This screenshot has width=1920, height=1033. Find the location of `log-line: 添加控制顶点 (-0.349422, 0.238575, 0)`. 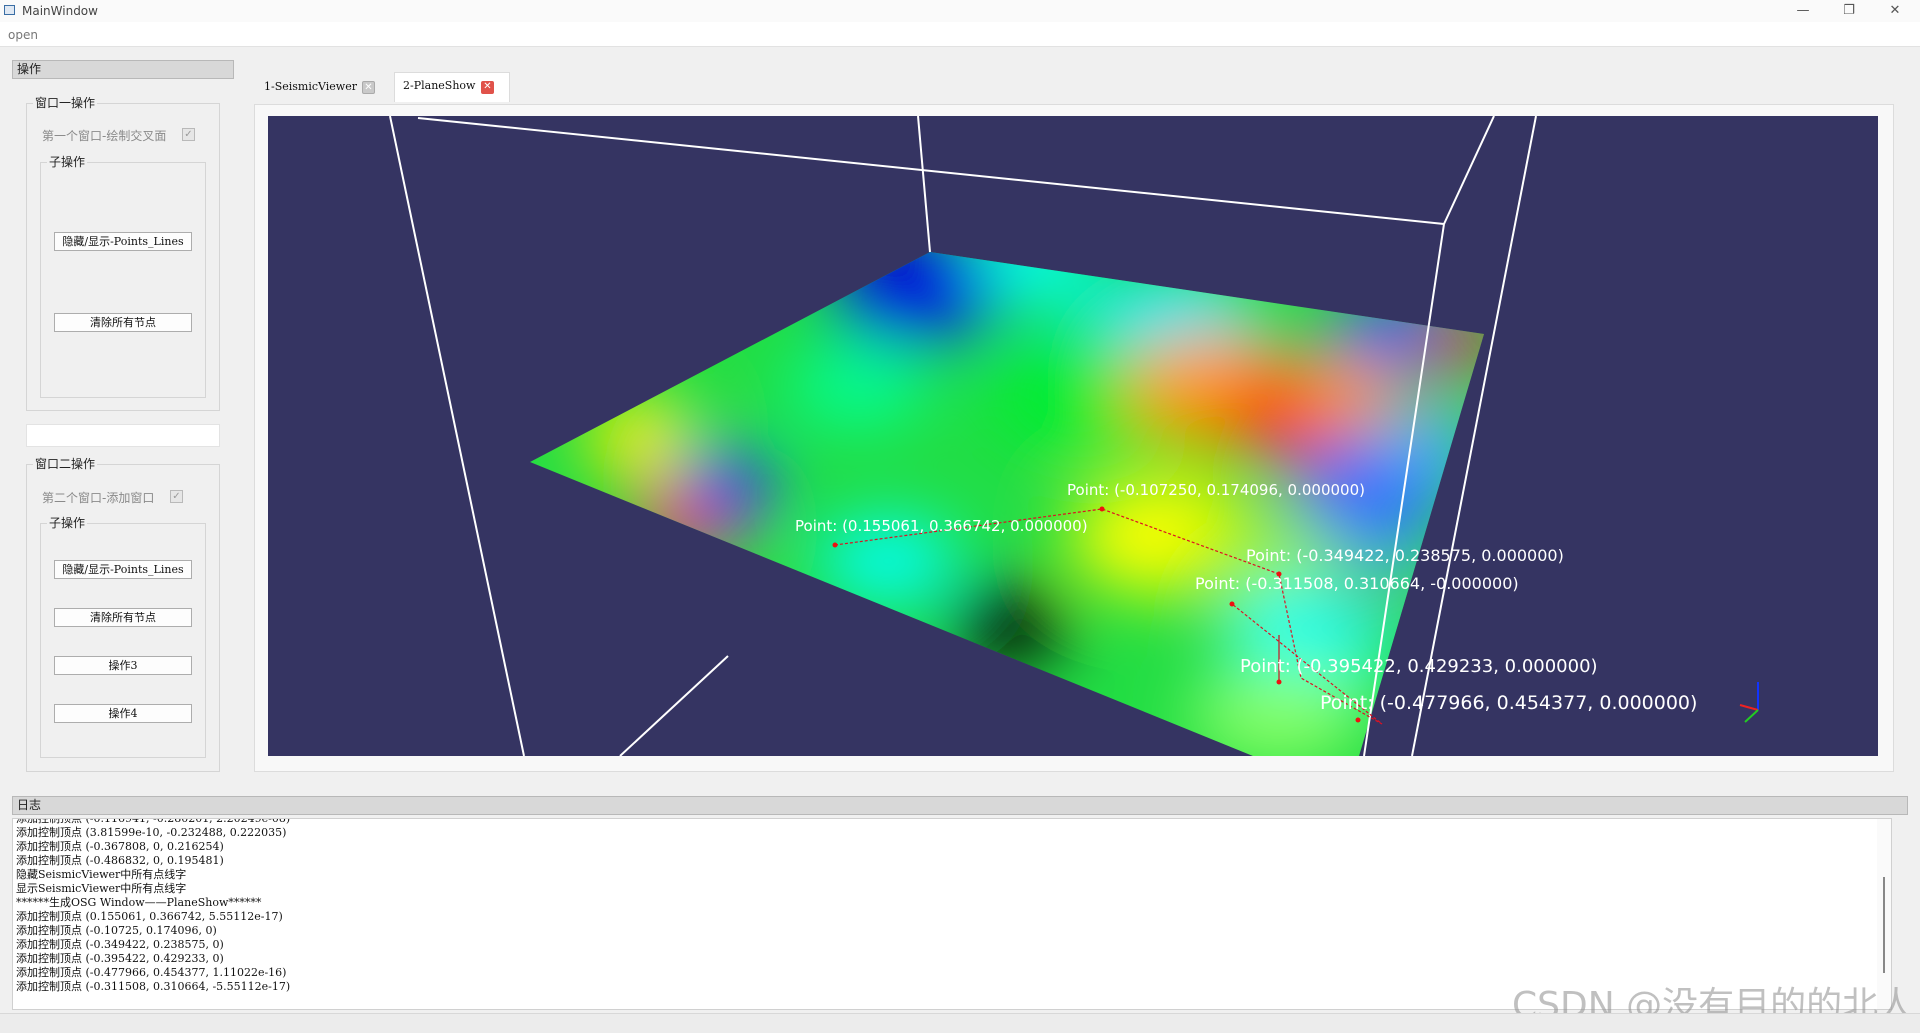

log-line: 添加控制顶点 (-0.349422, 0.238575, 0) is located at coordinates (120, 944).